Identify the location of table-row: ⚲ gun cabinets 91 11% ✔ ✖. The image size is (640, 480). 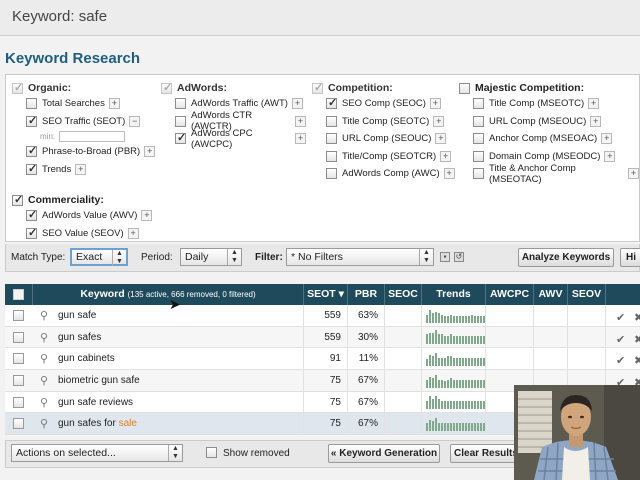
(322, 359).